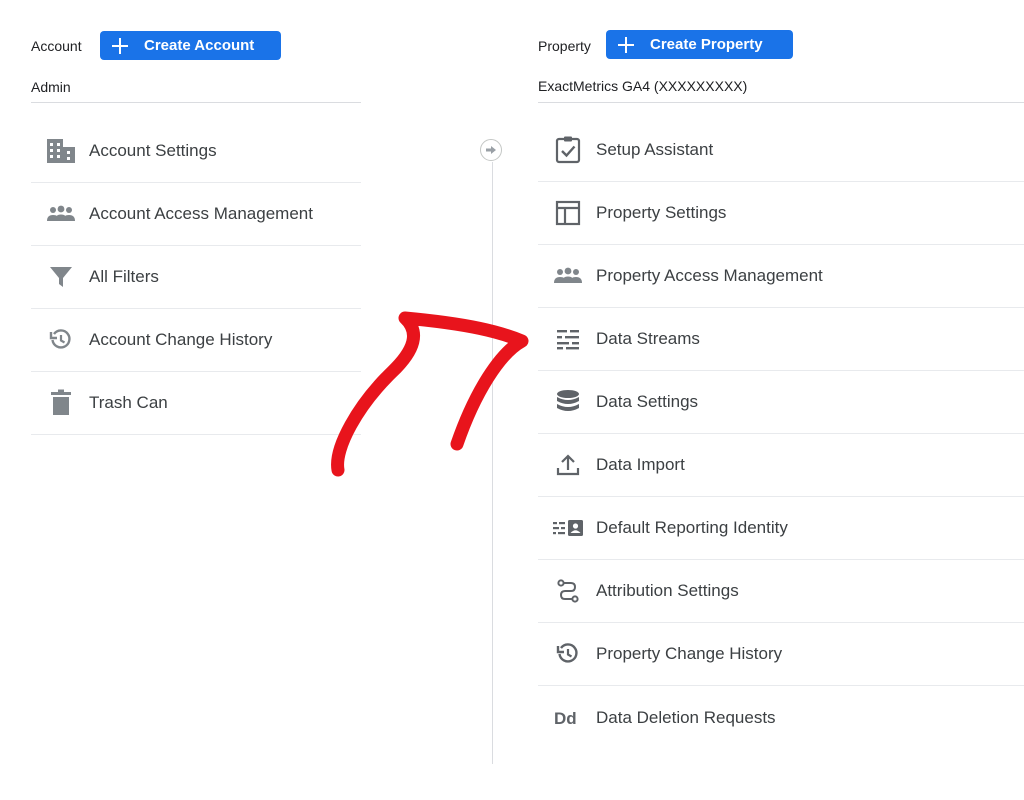 The height and width of the screenshot is (800, 1024). Describe the element at coordinates (781, 465) in the screenshot. I see `property-item-data-import: Data Import` at that location.